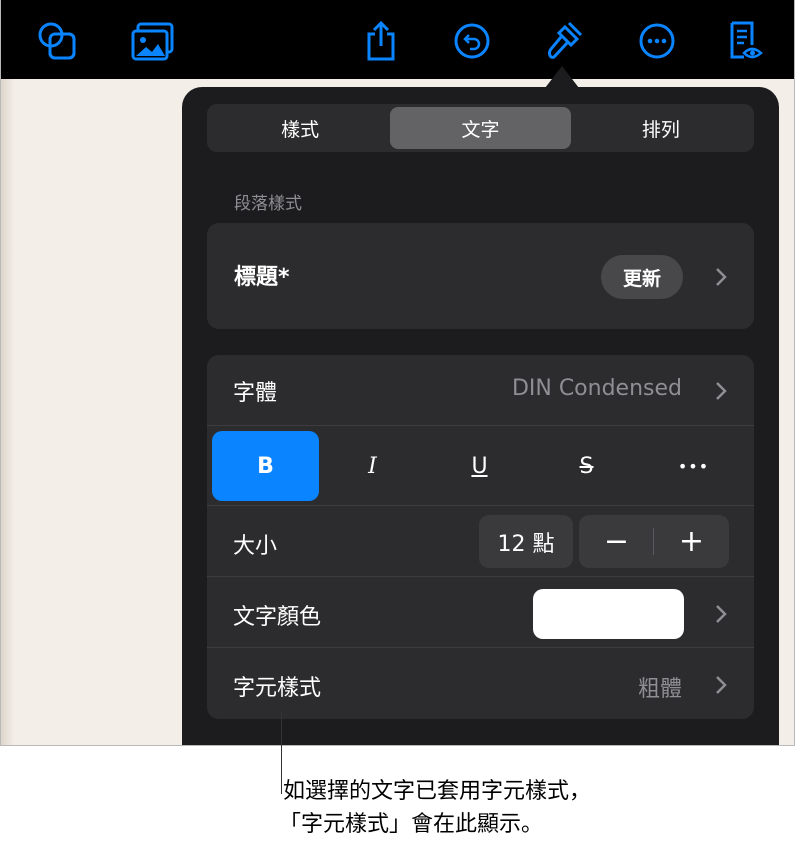 This screenshot has width=795, height=859. I want to click on font-size-stepper: − +, so click(654, 541).